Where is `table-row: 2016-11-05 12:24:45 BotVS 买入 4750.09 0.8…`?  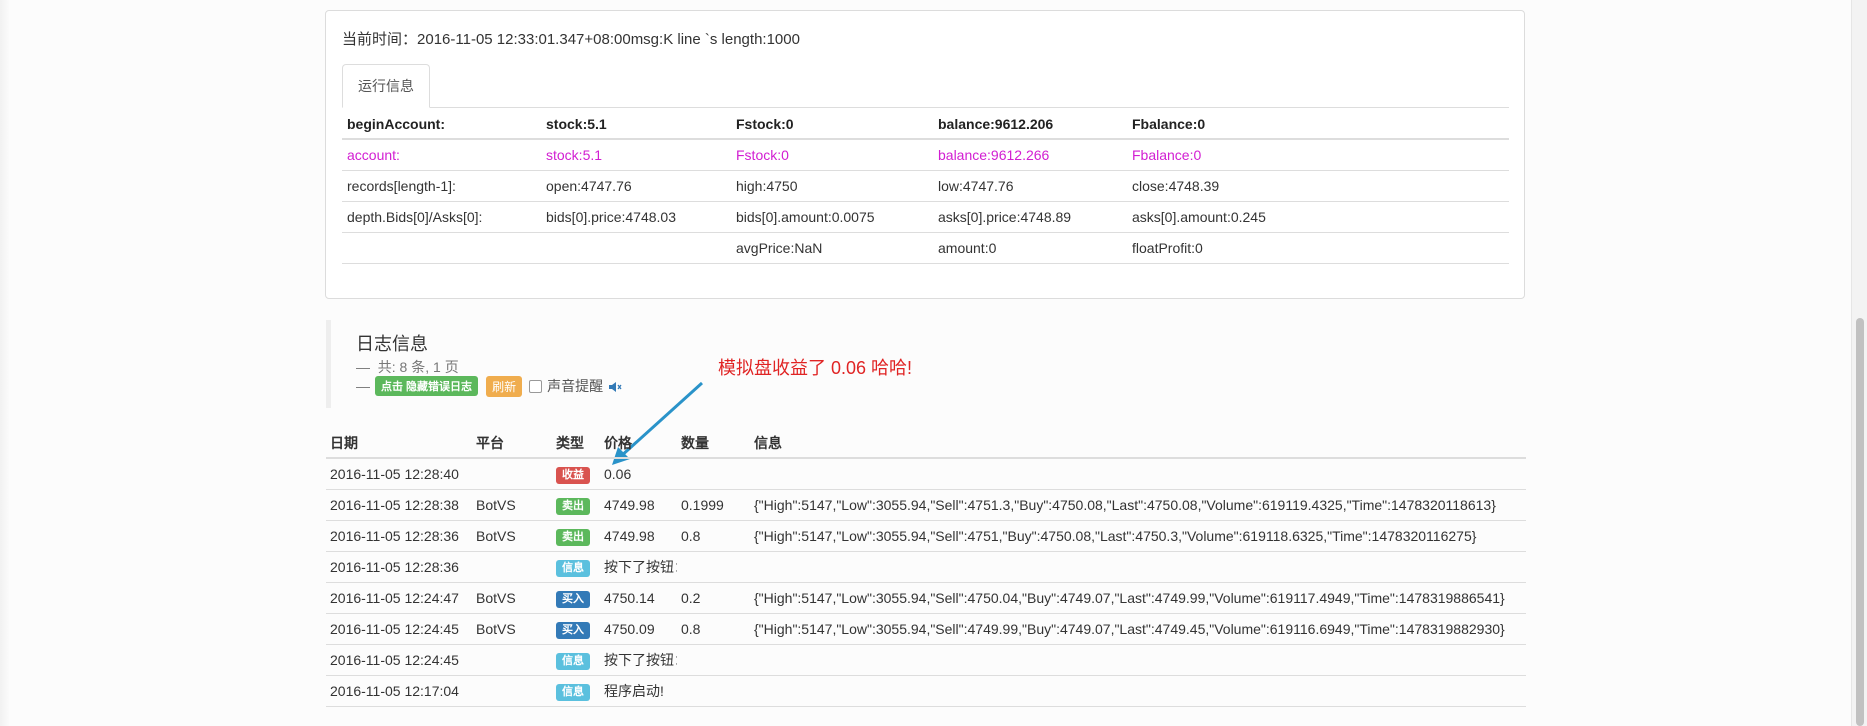 table-row: 2016-11-05 12:24:45 BotVS 买入 4750.09 0.8… is located at coordinates (926, 629).